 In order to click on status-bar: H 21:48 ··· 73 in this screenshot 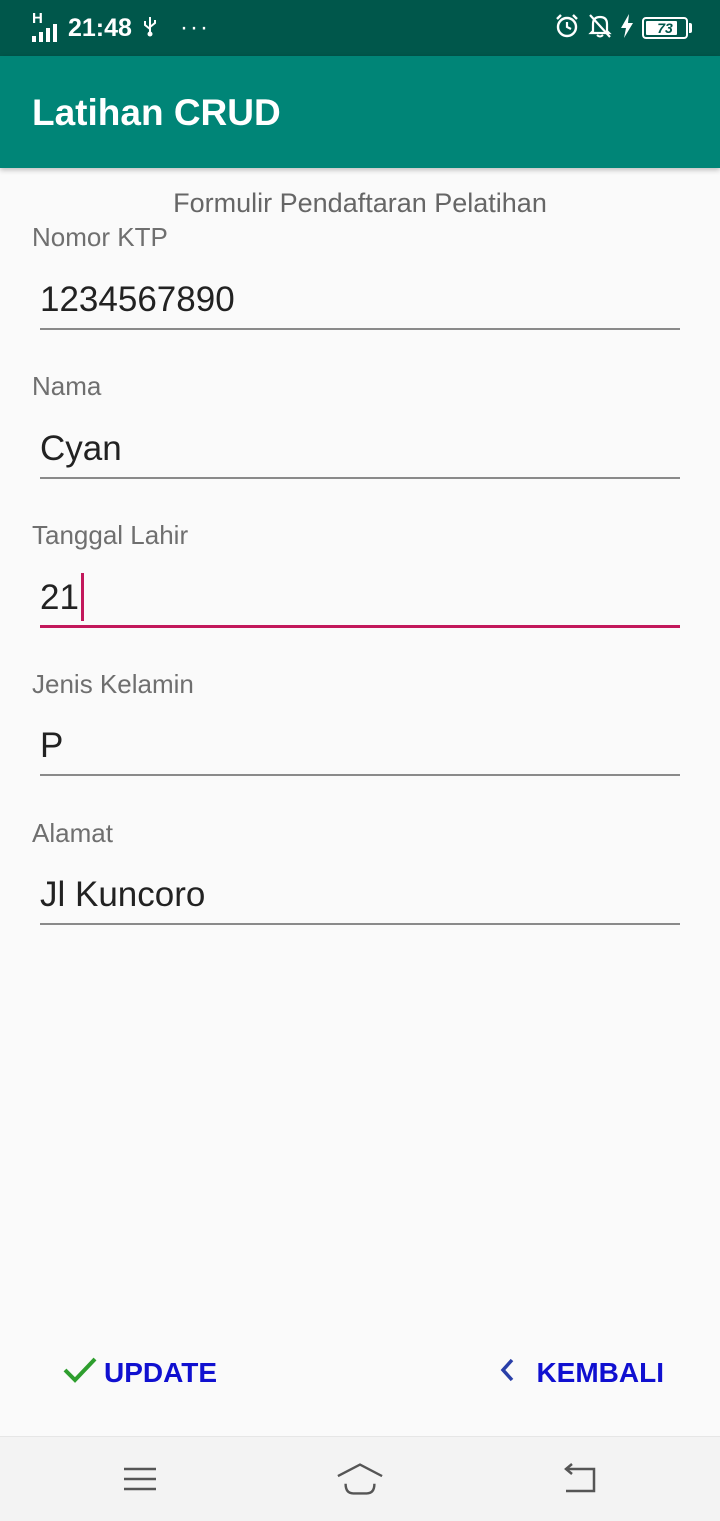, I will do `click(360, 28)`.